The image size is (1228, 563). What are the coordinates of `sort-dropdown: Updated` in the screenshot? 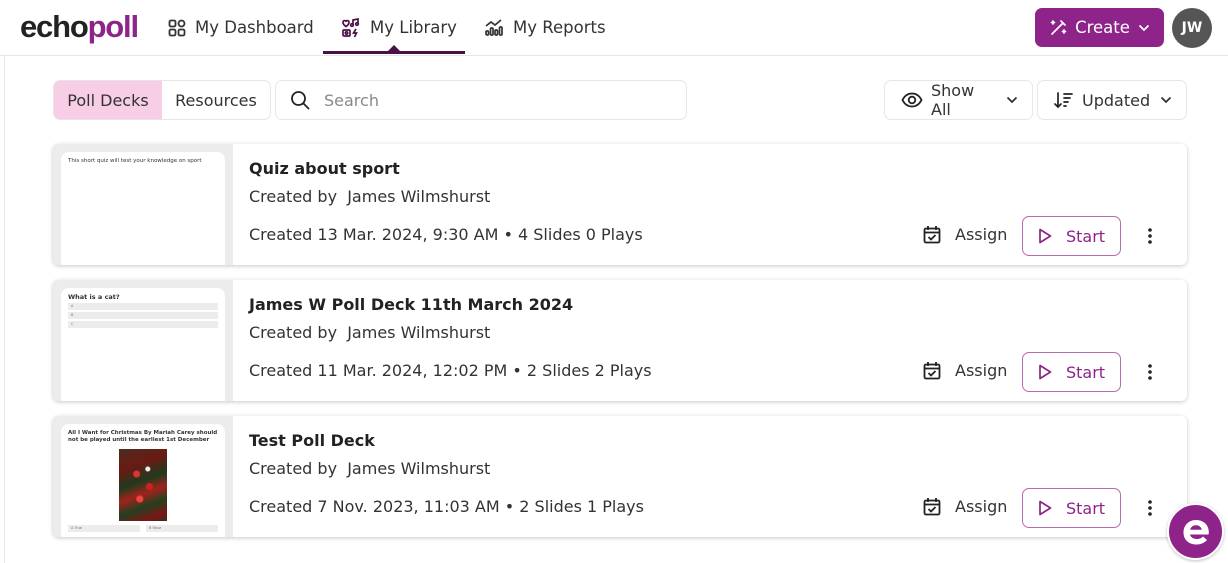 It's located at (1112, 100).